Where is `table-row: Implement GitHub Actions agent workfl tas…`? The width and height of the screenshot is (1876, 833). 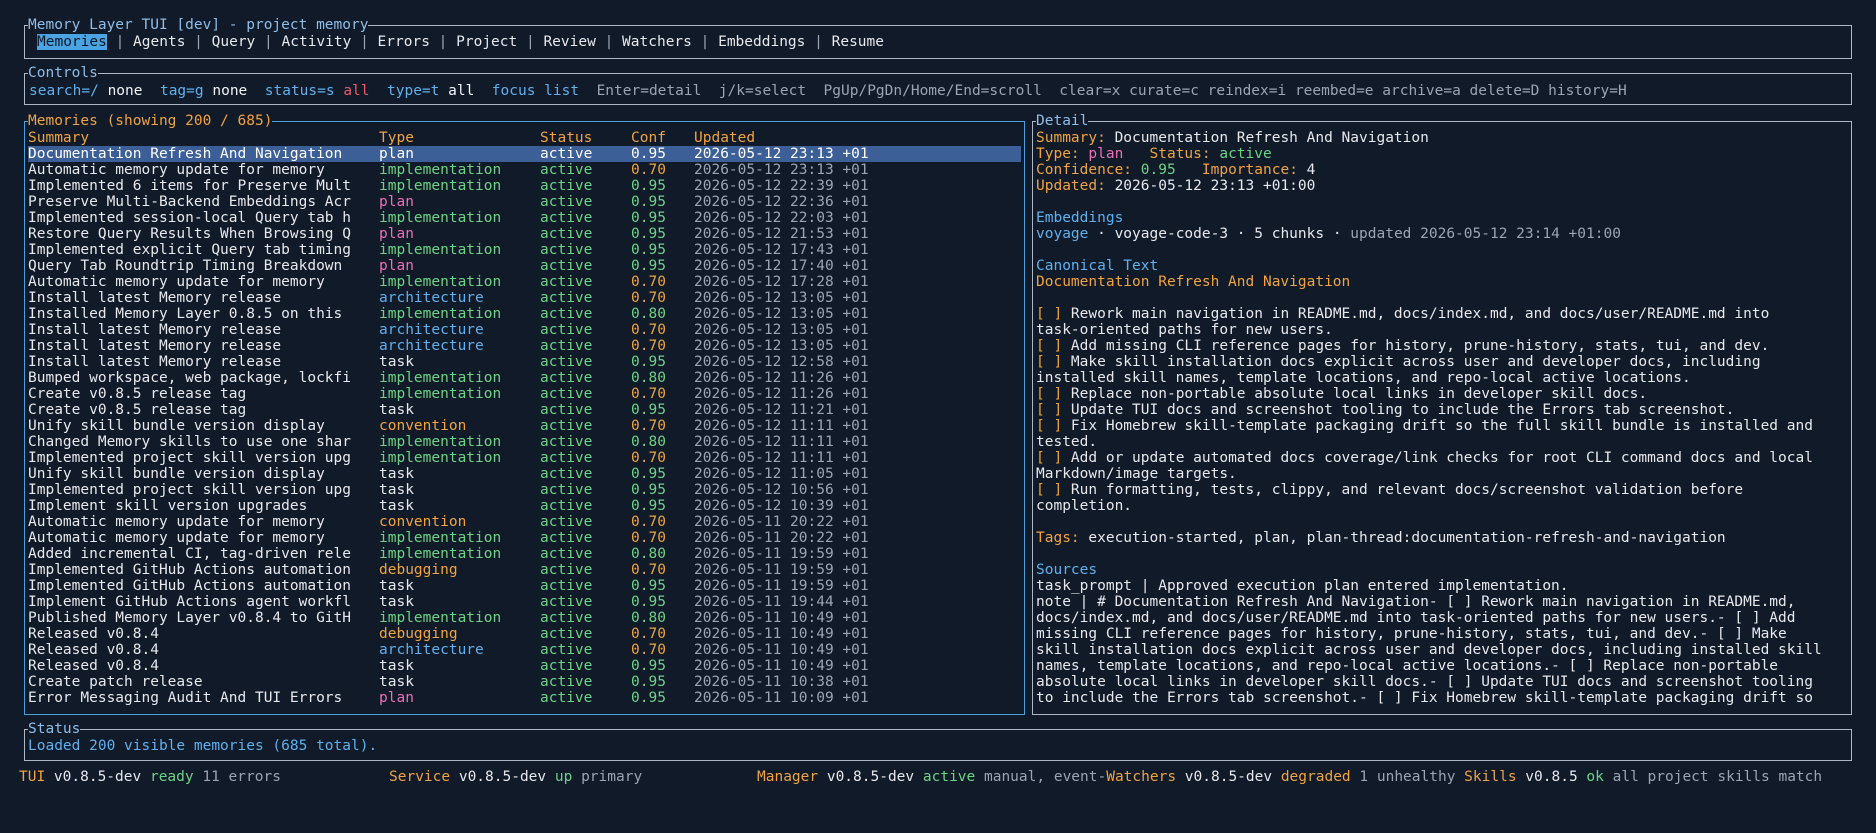 table-row: Implement GitHub Actions agent workfl tas… is located at coordinates (524, 602).